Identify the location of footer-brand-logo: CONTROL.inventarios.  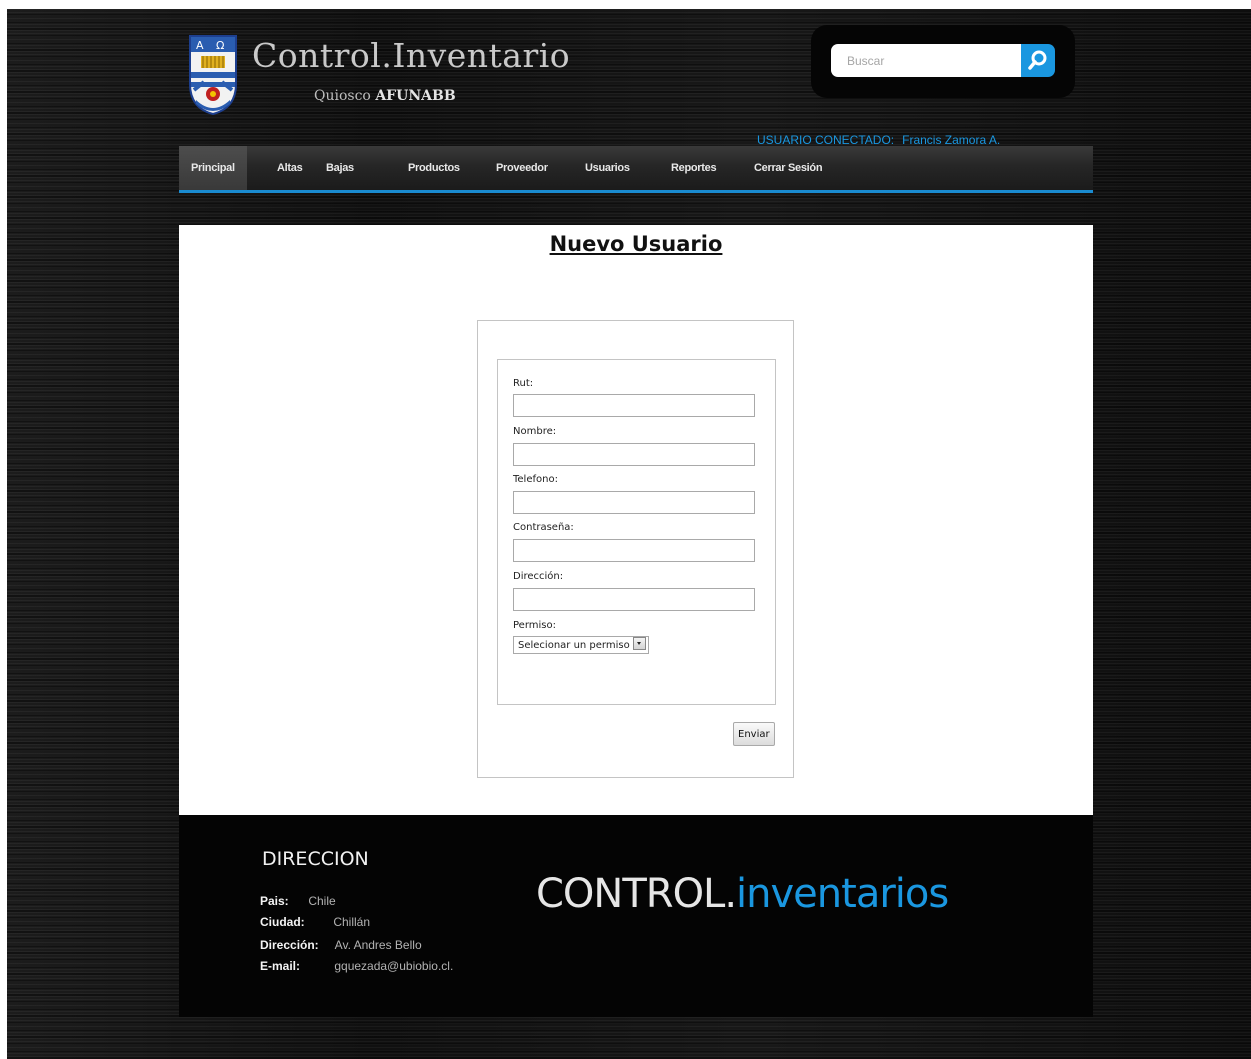
(742, 894).